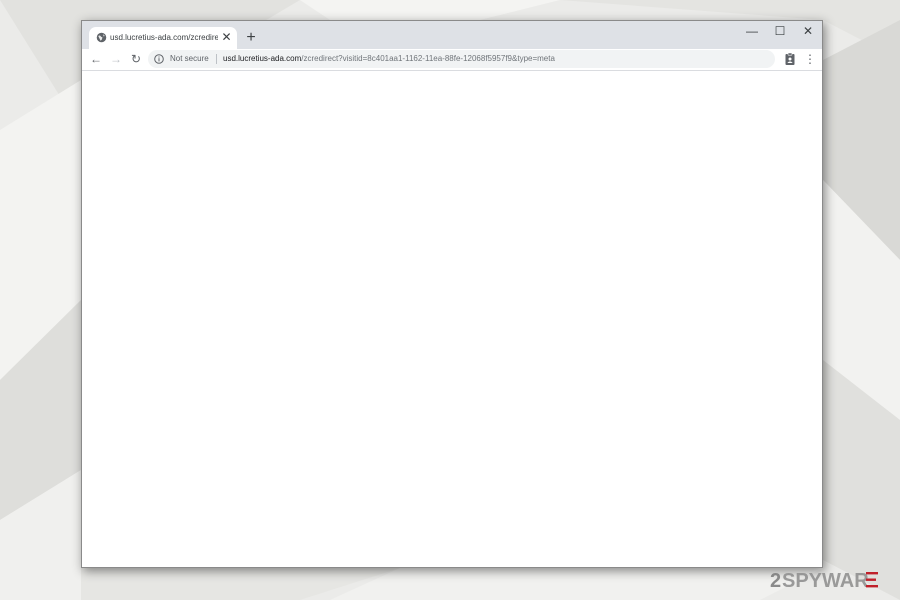 This screenshot has width=900, height=600. I want to click on svg-text: SPYWAR, so click(825, 581).